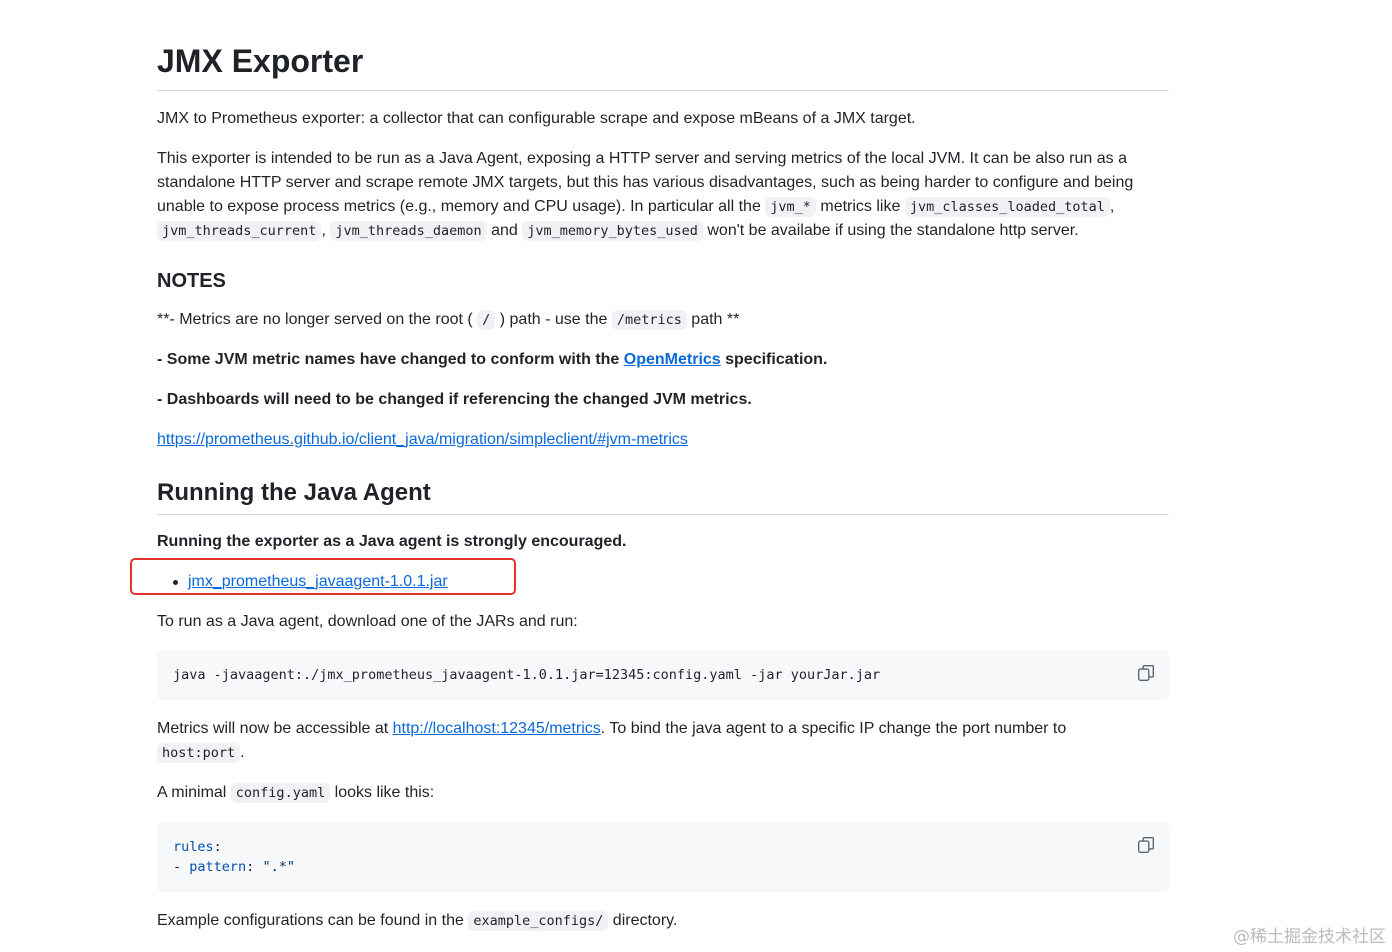  What do you see at coordinates (538, 921) in the screenshot?
I see `code-example-configs: example_configs/` at bounding box center [538, 921].